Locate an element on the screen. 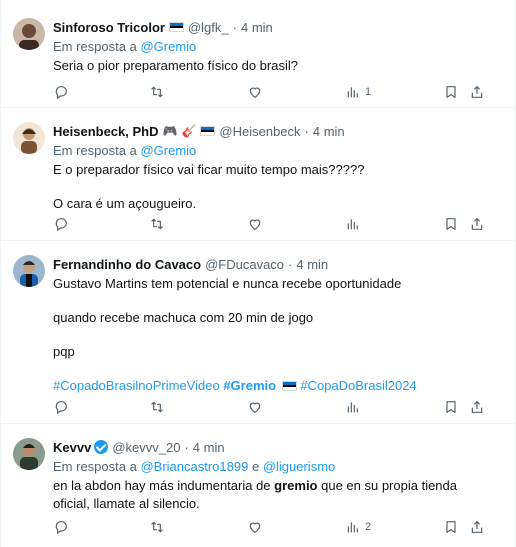 This screenshot has height=547, width=516. user-handle: @lgfk_ is located at coordinates (208, 27).